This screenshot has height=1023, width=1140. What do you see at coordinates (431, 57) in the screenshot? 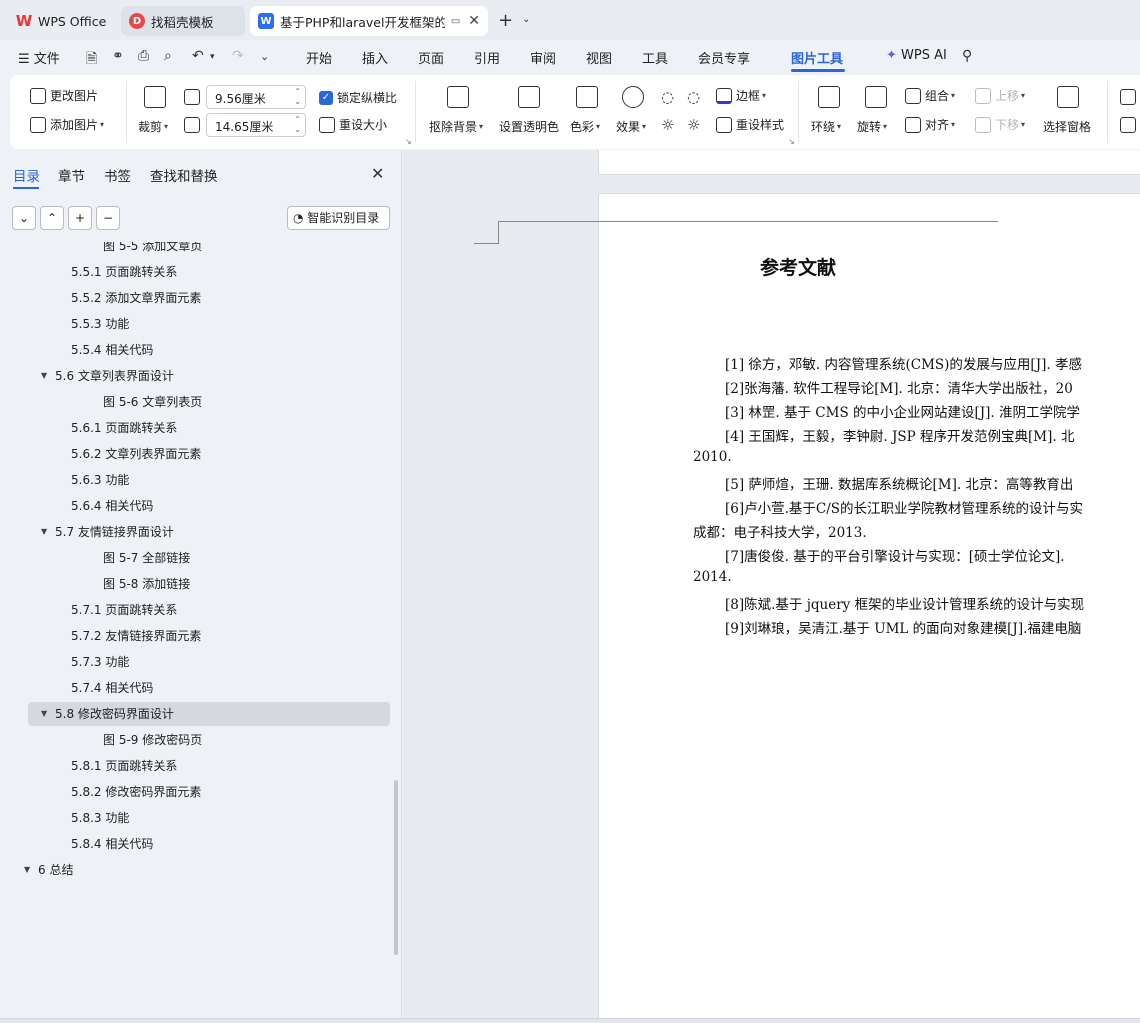
I see `menu-page: 页面` at bounding box center [431, 57].